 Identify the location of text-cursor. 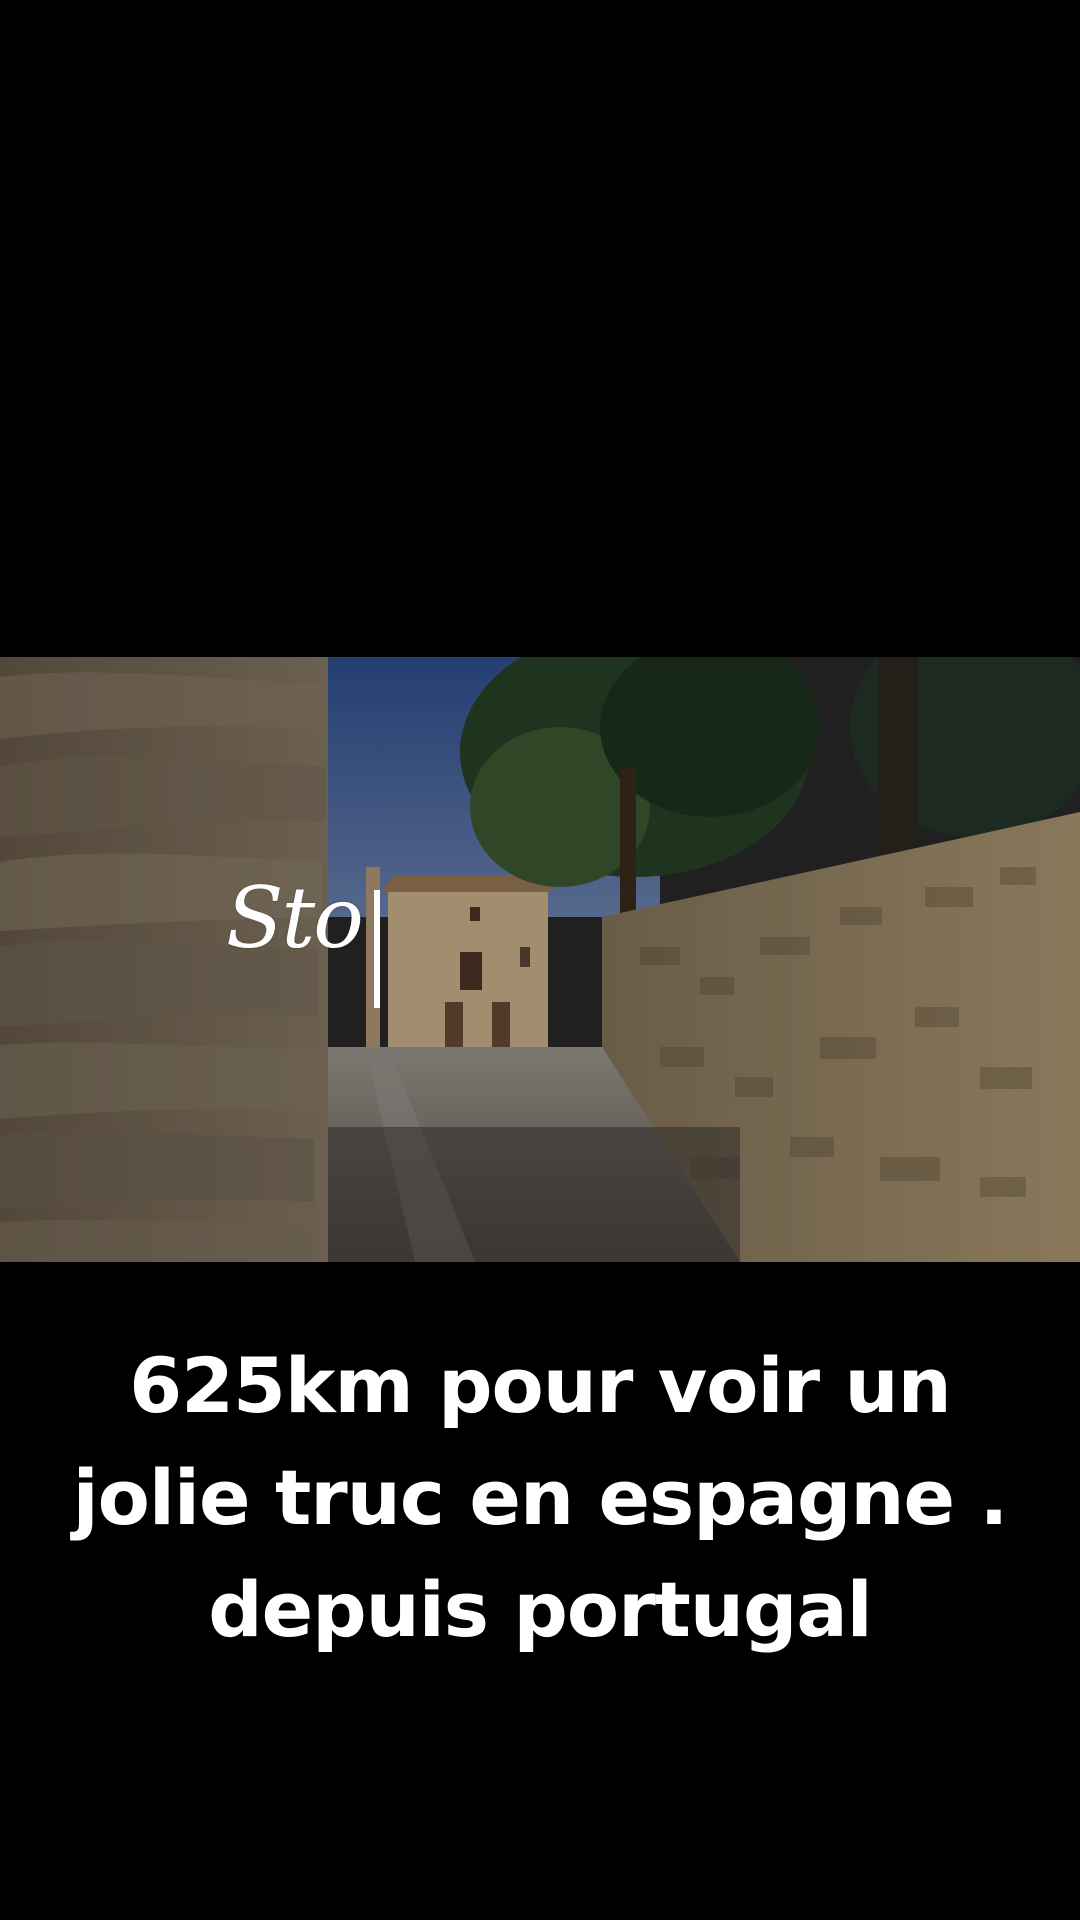
(377, 949).